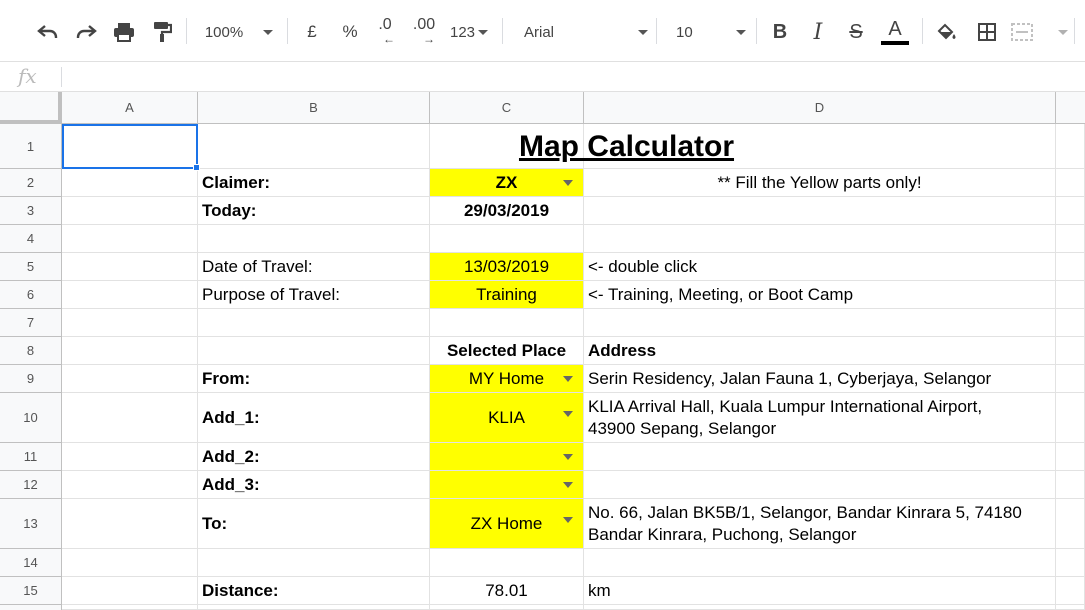 Image resolution: width=1085 pixels, height=610 pixels. What do you see at coordinates (424, 32) in the screenshot?
I see `increase-decimal-button: .00 →` at bounding box center [424, 32].